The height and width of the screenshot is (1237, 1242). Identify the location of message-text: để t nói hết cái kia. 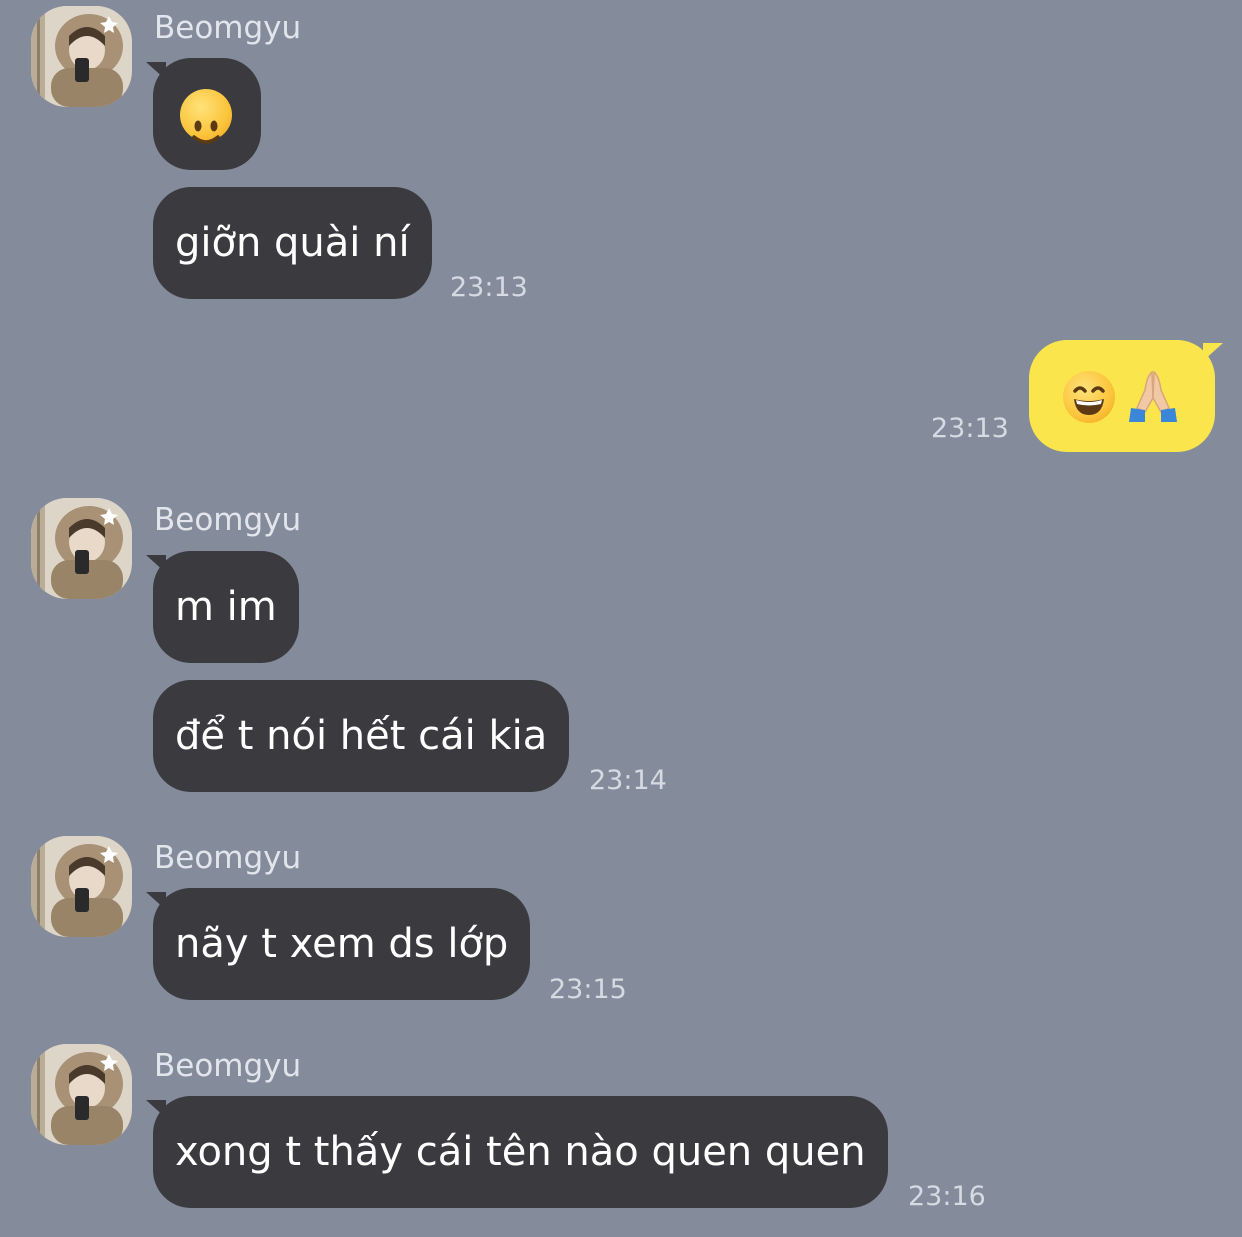
(361, 736).